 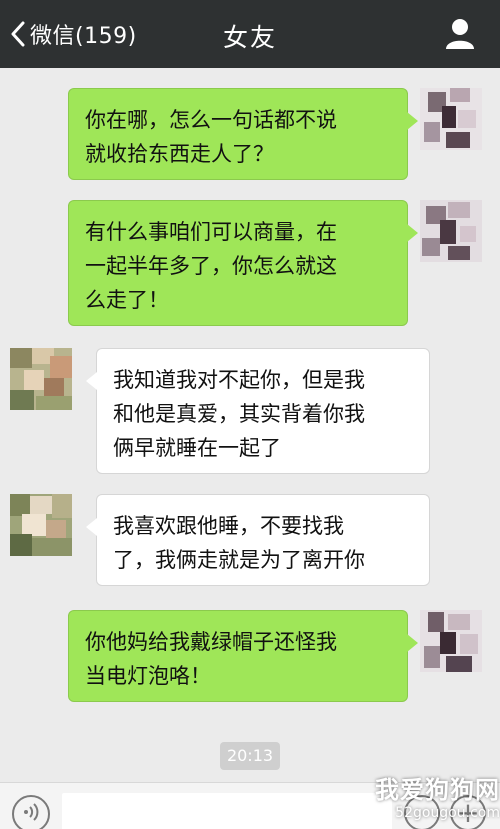 What do you see at coordinates (263, 540) in the screenshot?
I see `message-bubble: 我喜欢跟他睡，不要找我 了，我俩走就是为了离开你` at bounding box center [263, 540].